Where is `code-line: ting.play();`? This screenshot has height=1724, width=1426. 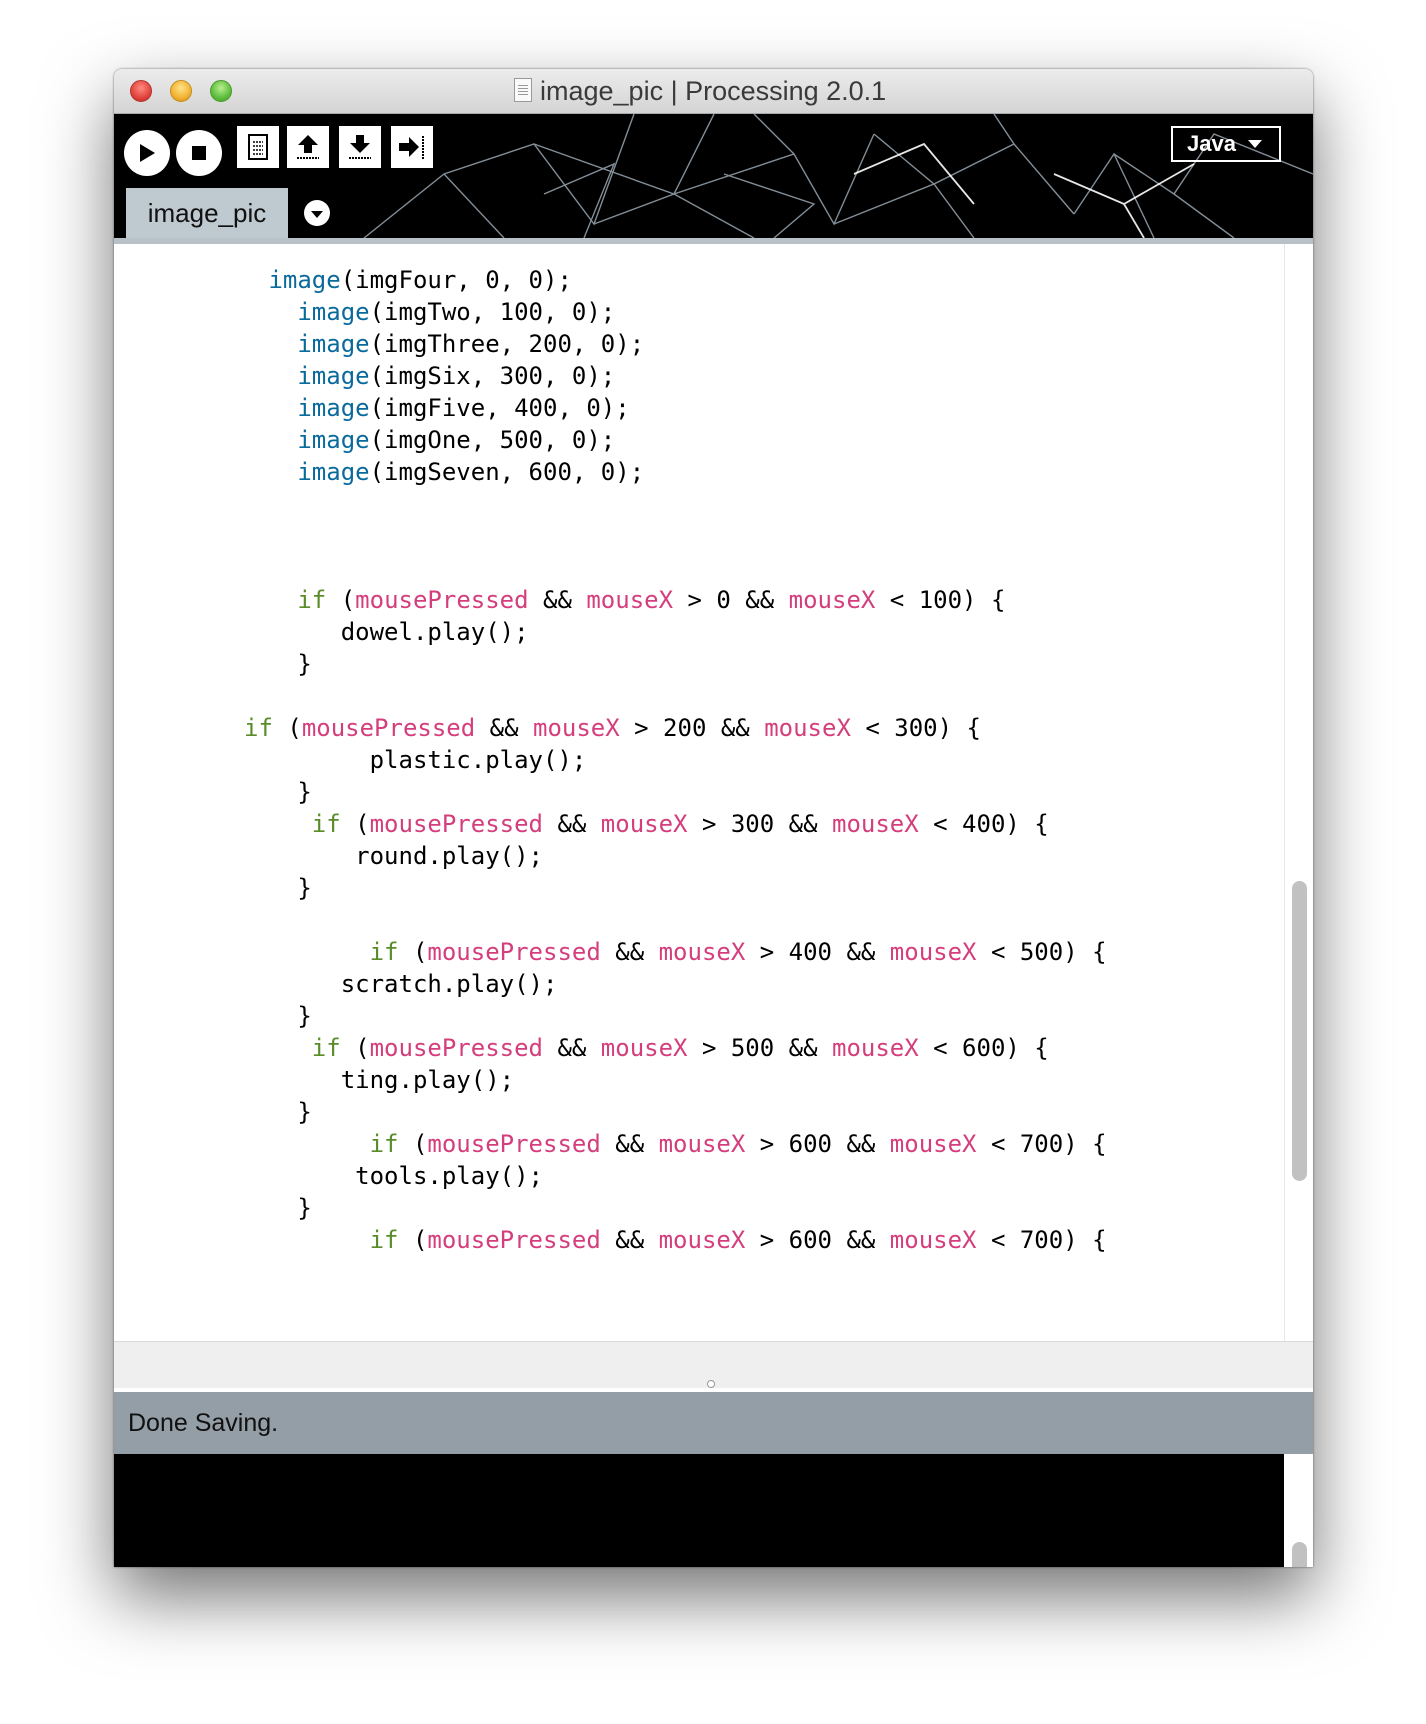 code-line: ting.play(); is located at coordinates (610, 1080).